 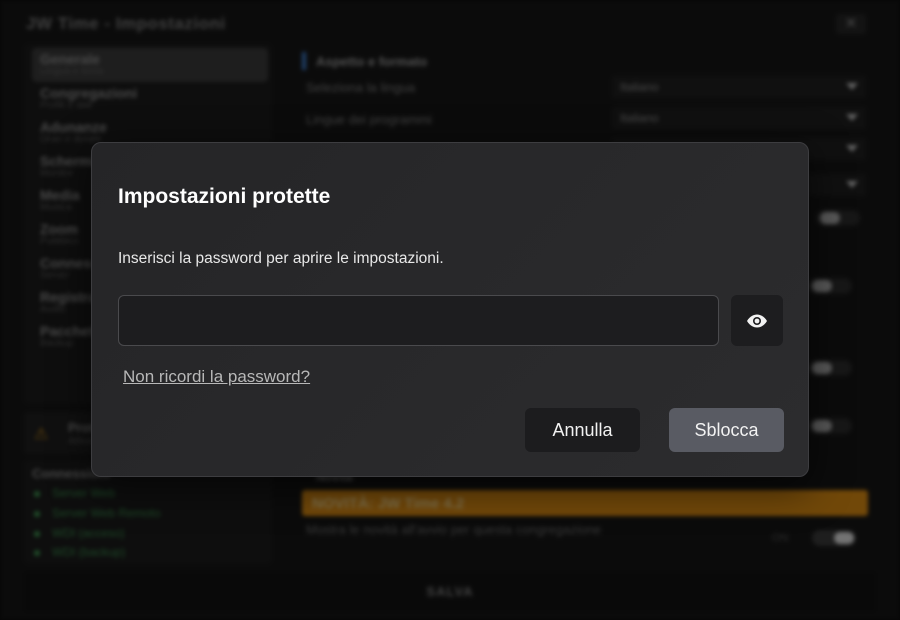 I want to click on cancel-button: Annulla, so click(x=582, y=430).